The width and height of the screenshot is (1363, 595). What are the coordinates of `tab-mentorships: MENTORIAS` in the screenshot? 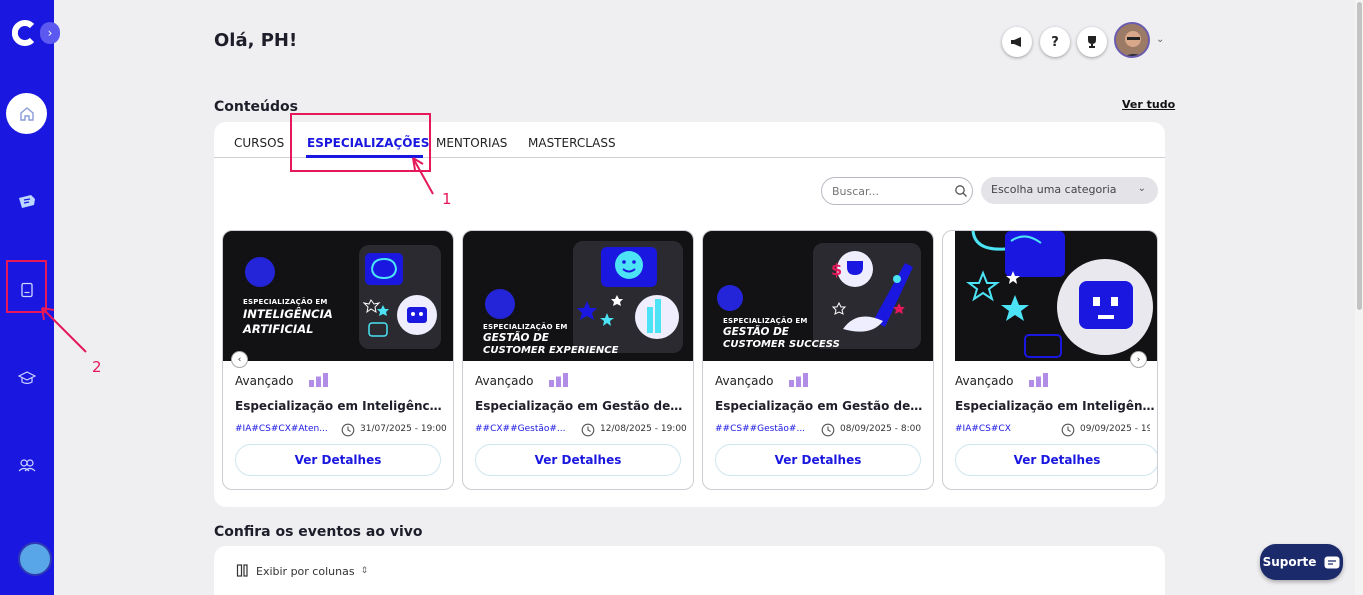 It's located at (471, 143).